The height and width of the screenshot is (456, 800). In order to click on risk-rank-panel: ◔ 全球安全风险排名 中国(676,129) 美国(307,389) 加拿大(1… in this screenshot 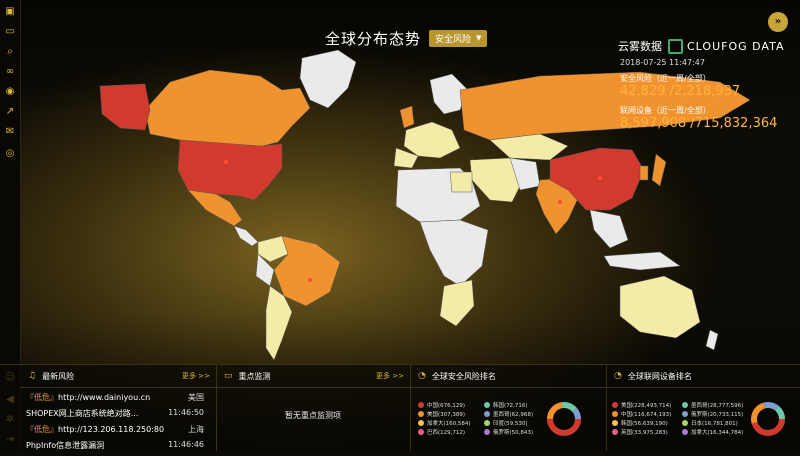, I will do `click(508, 408)`.